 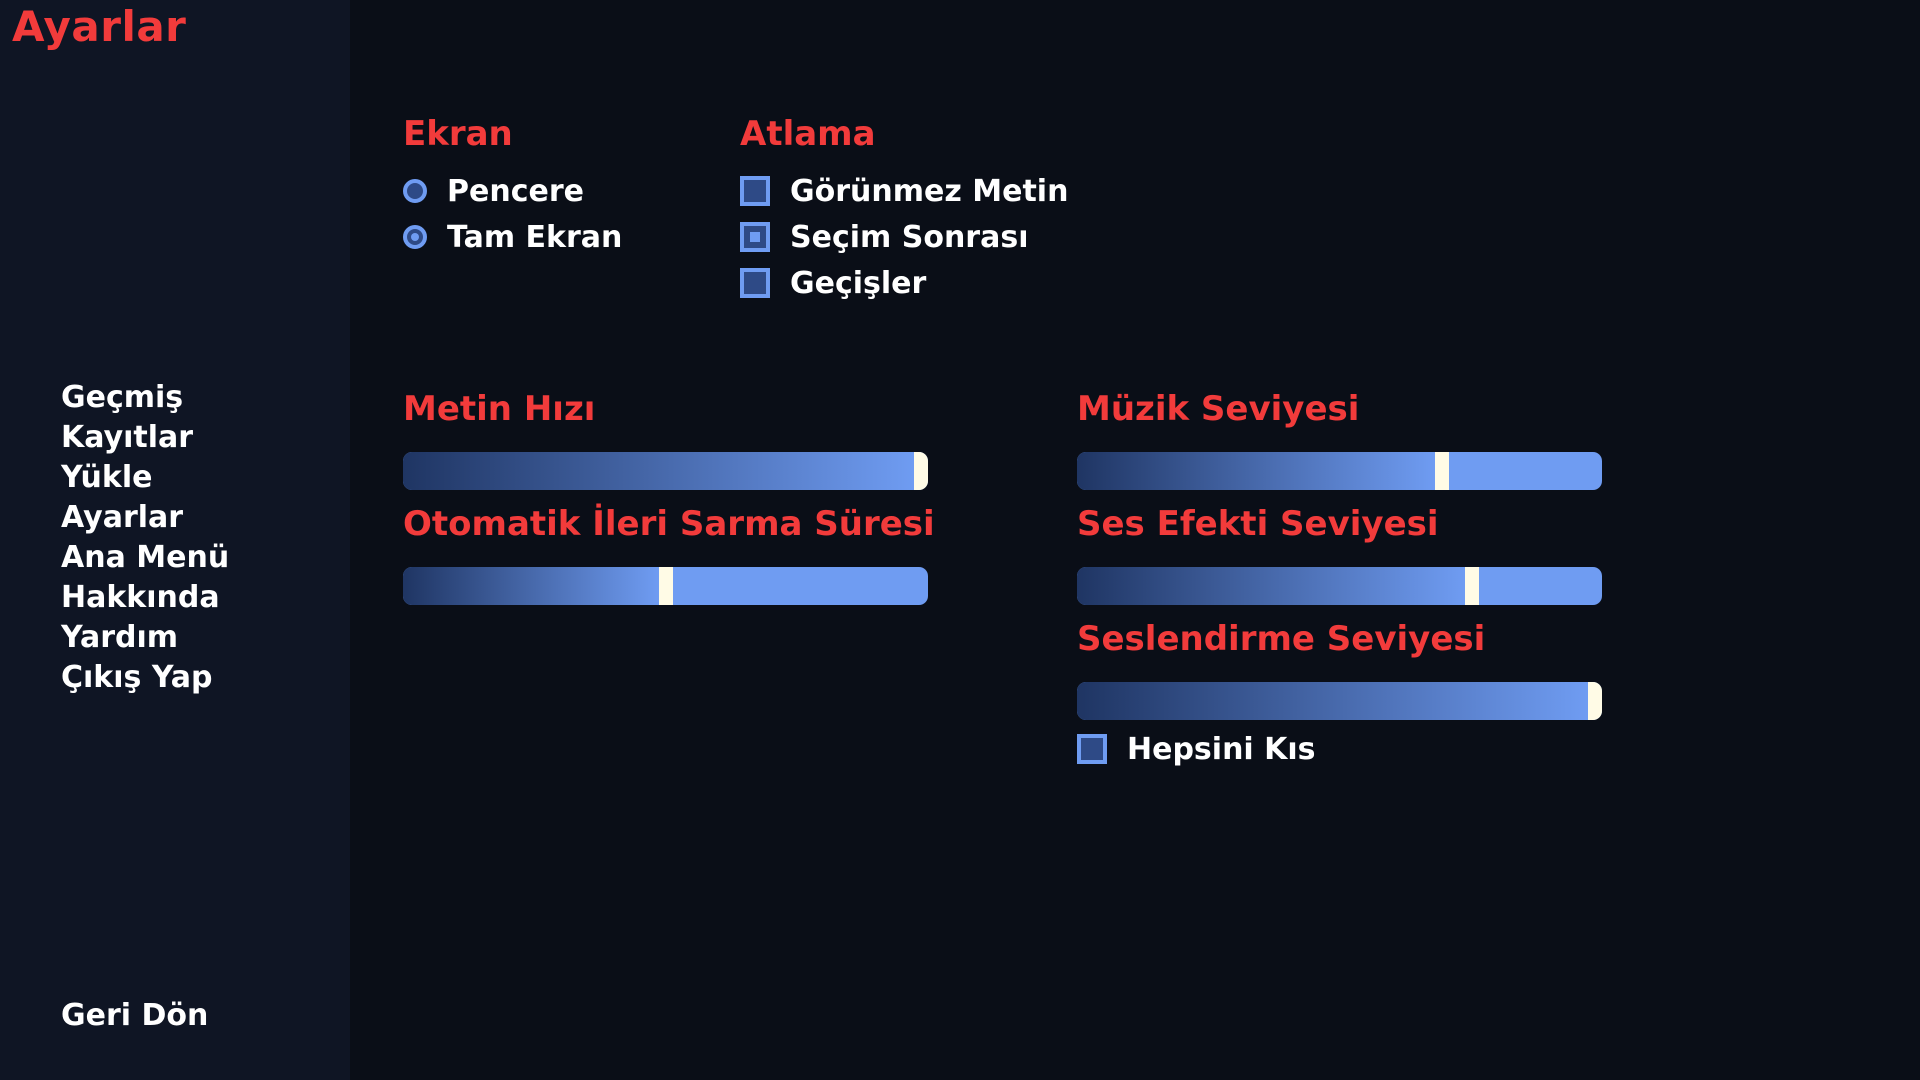 I want to click on text-speed-label: Metin Hızı, so click(x=499, y=409).